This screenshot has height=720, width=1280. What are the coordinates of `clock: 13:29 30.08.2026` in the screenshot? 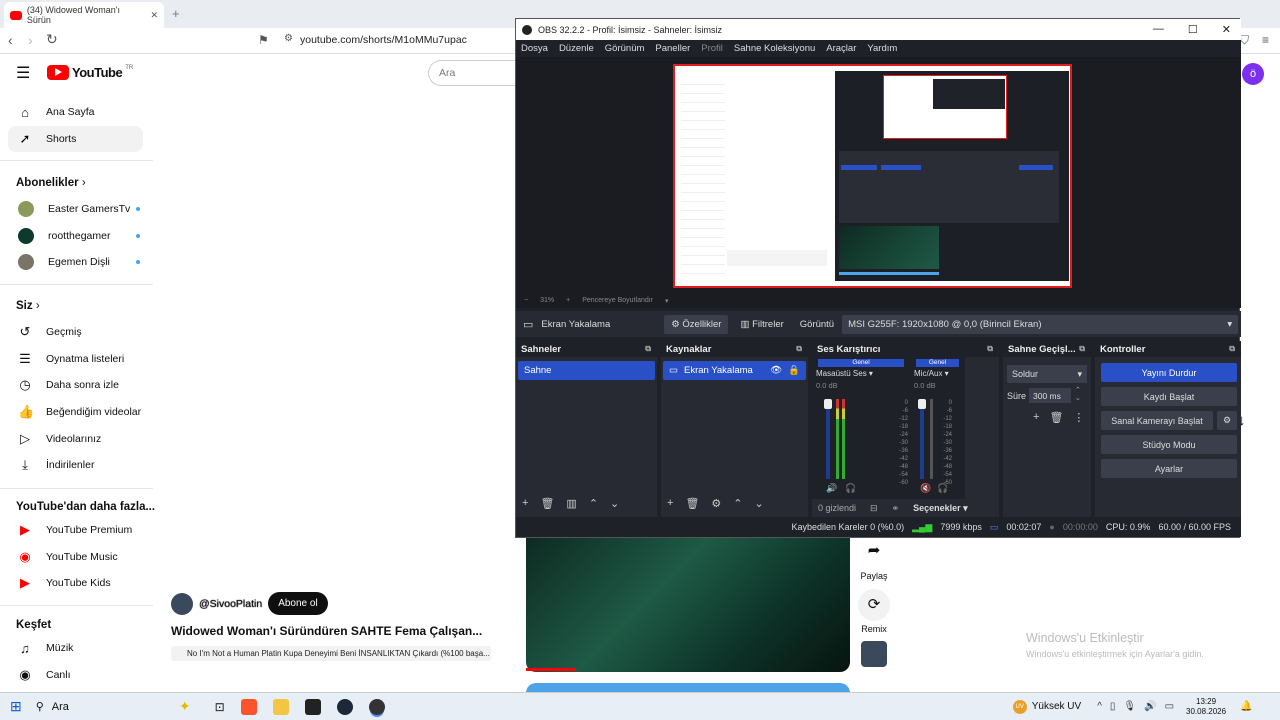 It's located at (1206, 707).